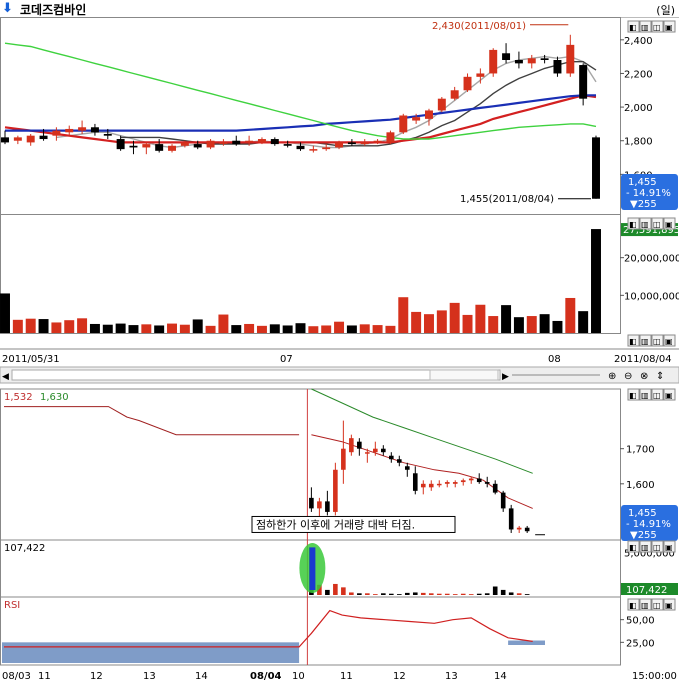 The image size is (679, 684). Describe the element at coordinates (44, 676) in the screenshot. I see `intraday-x-label: 11` at that location.